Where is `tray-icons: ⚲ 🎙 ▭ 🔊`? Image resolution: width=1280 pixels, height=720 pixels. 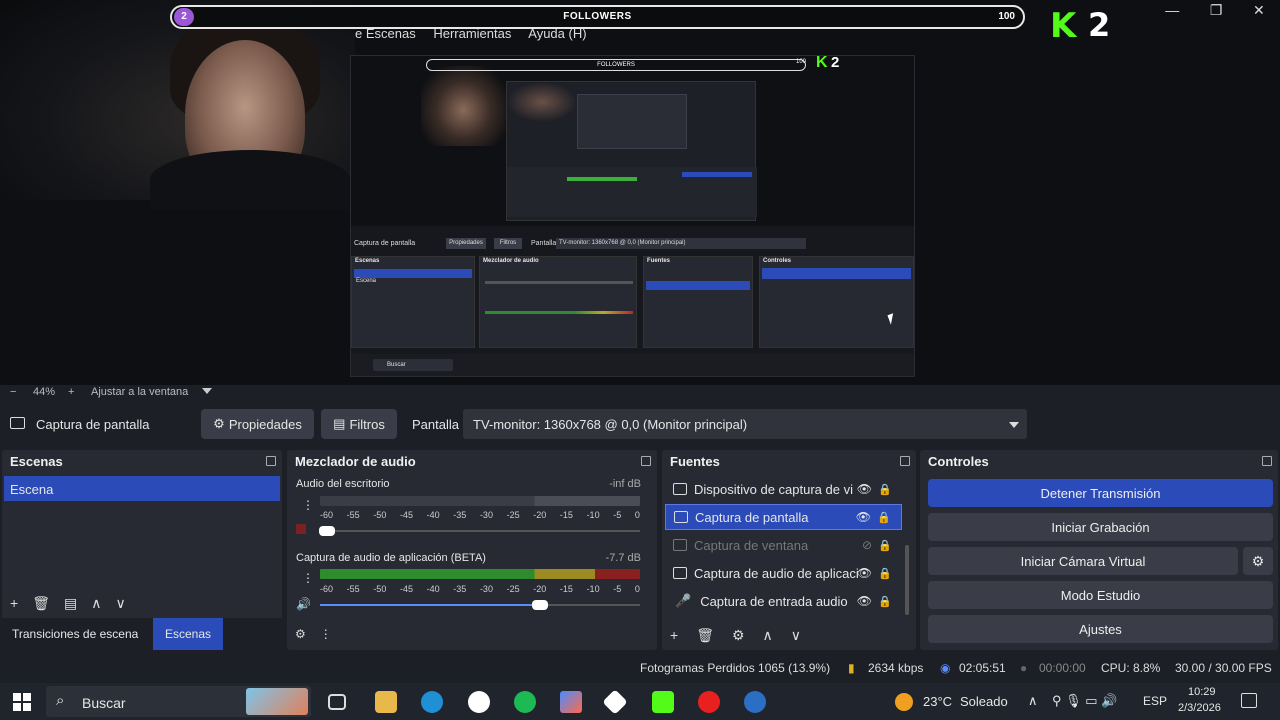 tray-icons: ⚲ 🎙 ▭ 🔊 is located at coordinates (1084, 701).